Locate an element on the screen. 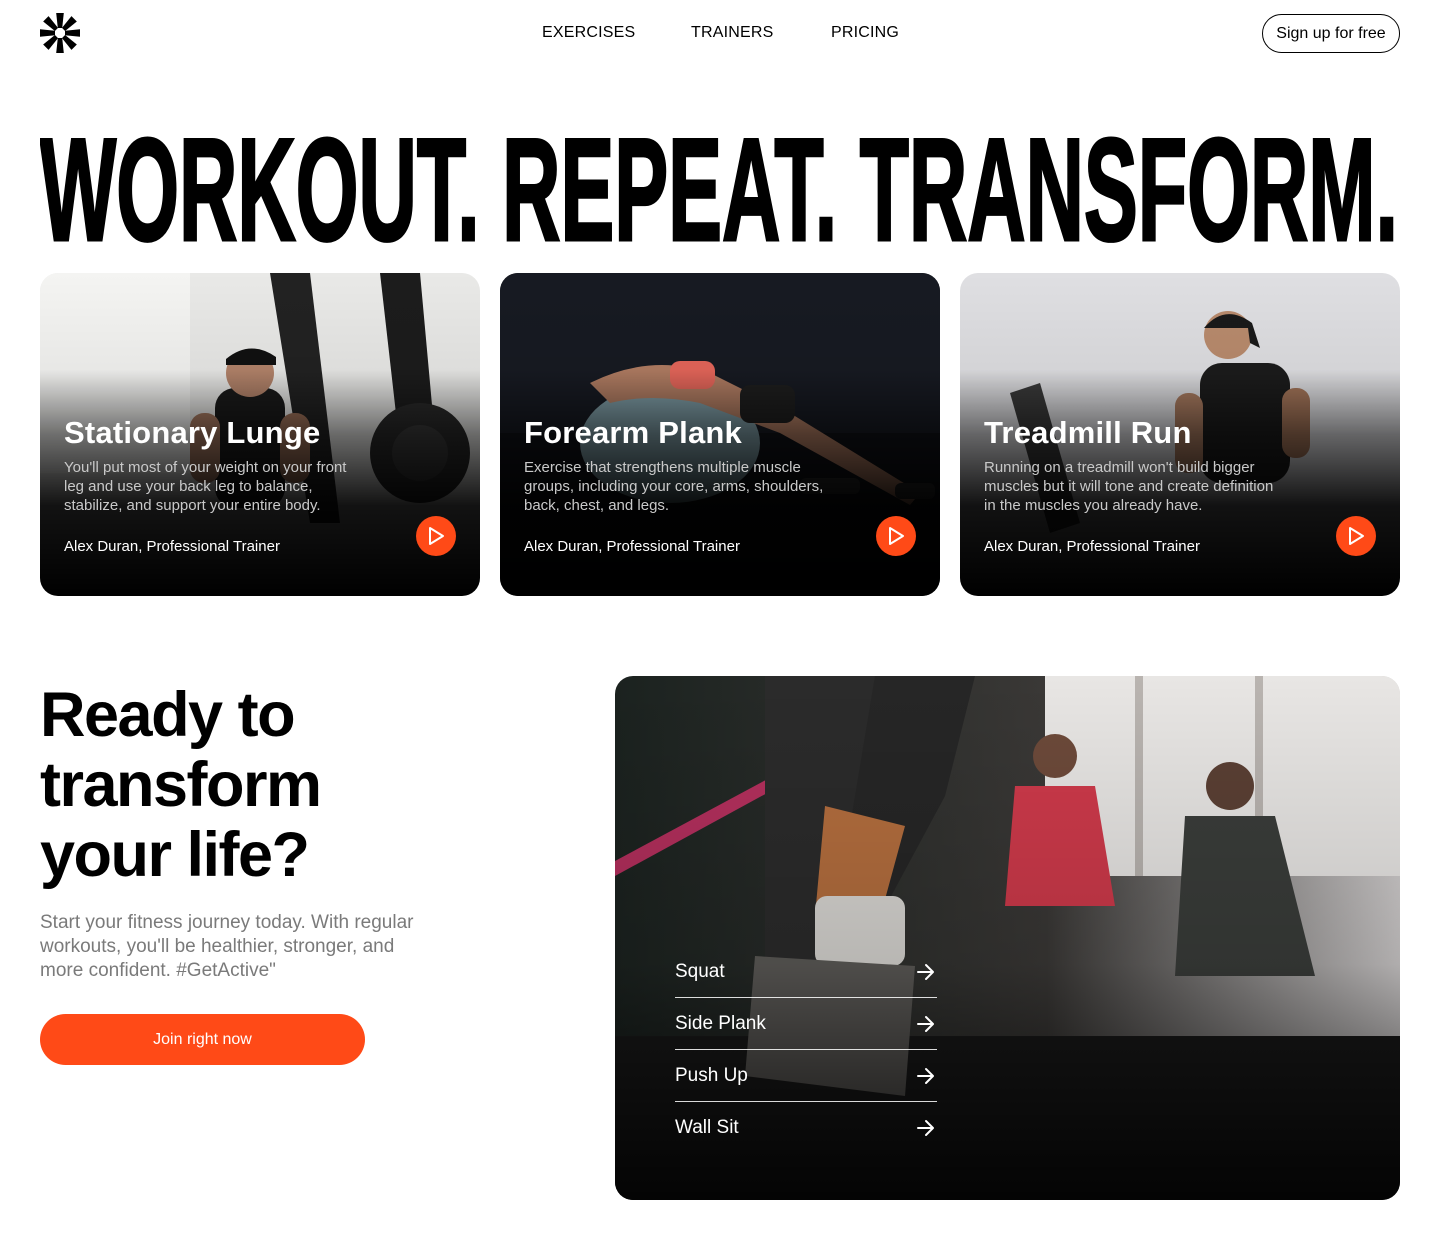 The height and width of the screenshot is (1249, 1440). cta-heading-line: your life? is located at coordinates (175, 855).